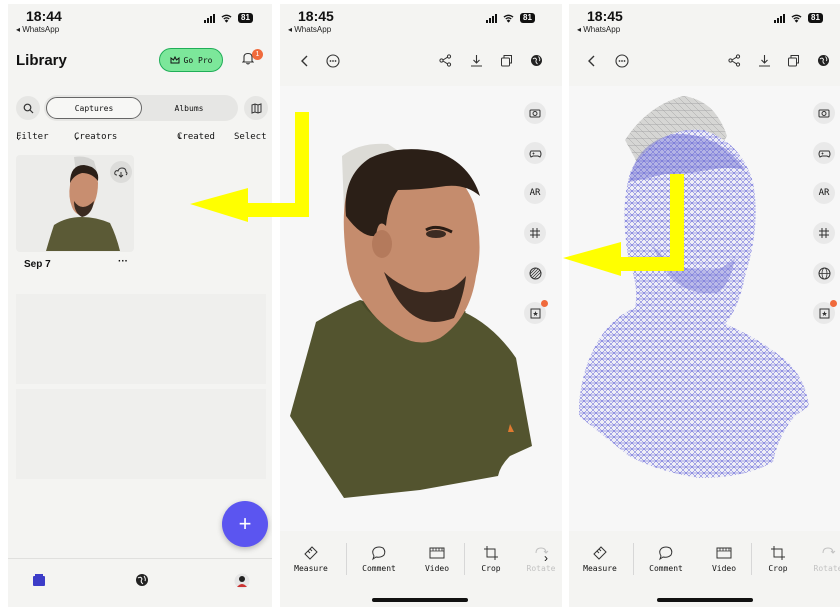 The width and height of the screenshot is (840, 607). Describe the element at coordinates (778, 553) in the screenshot. I see `crop-icon` at that location.